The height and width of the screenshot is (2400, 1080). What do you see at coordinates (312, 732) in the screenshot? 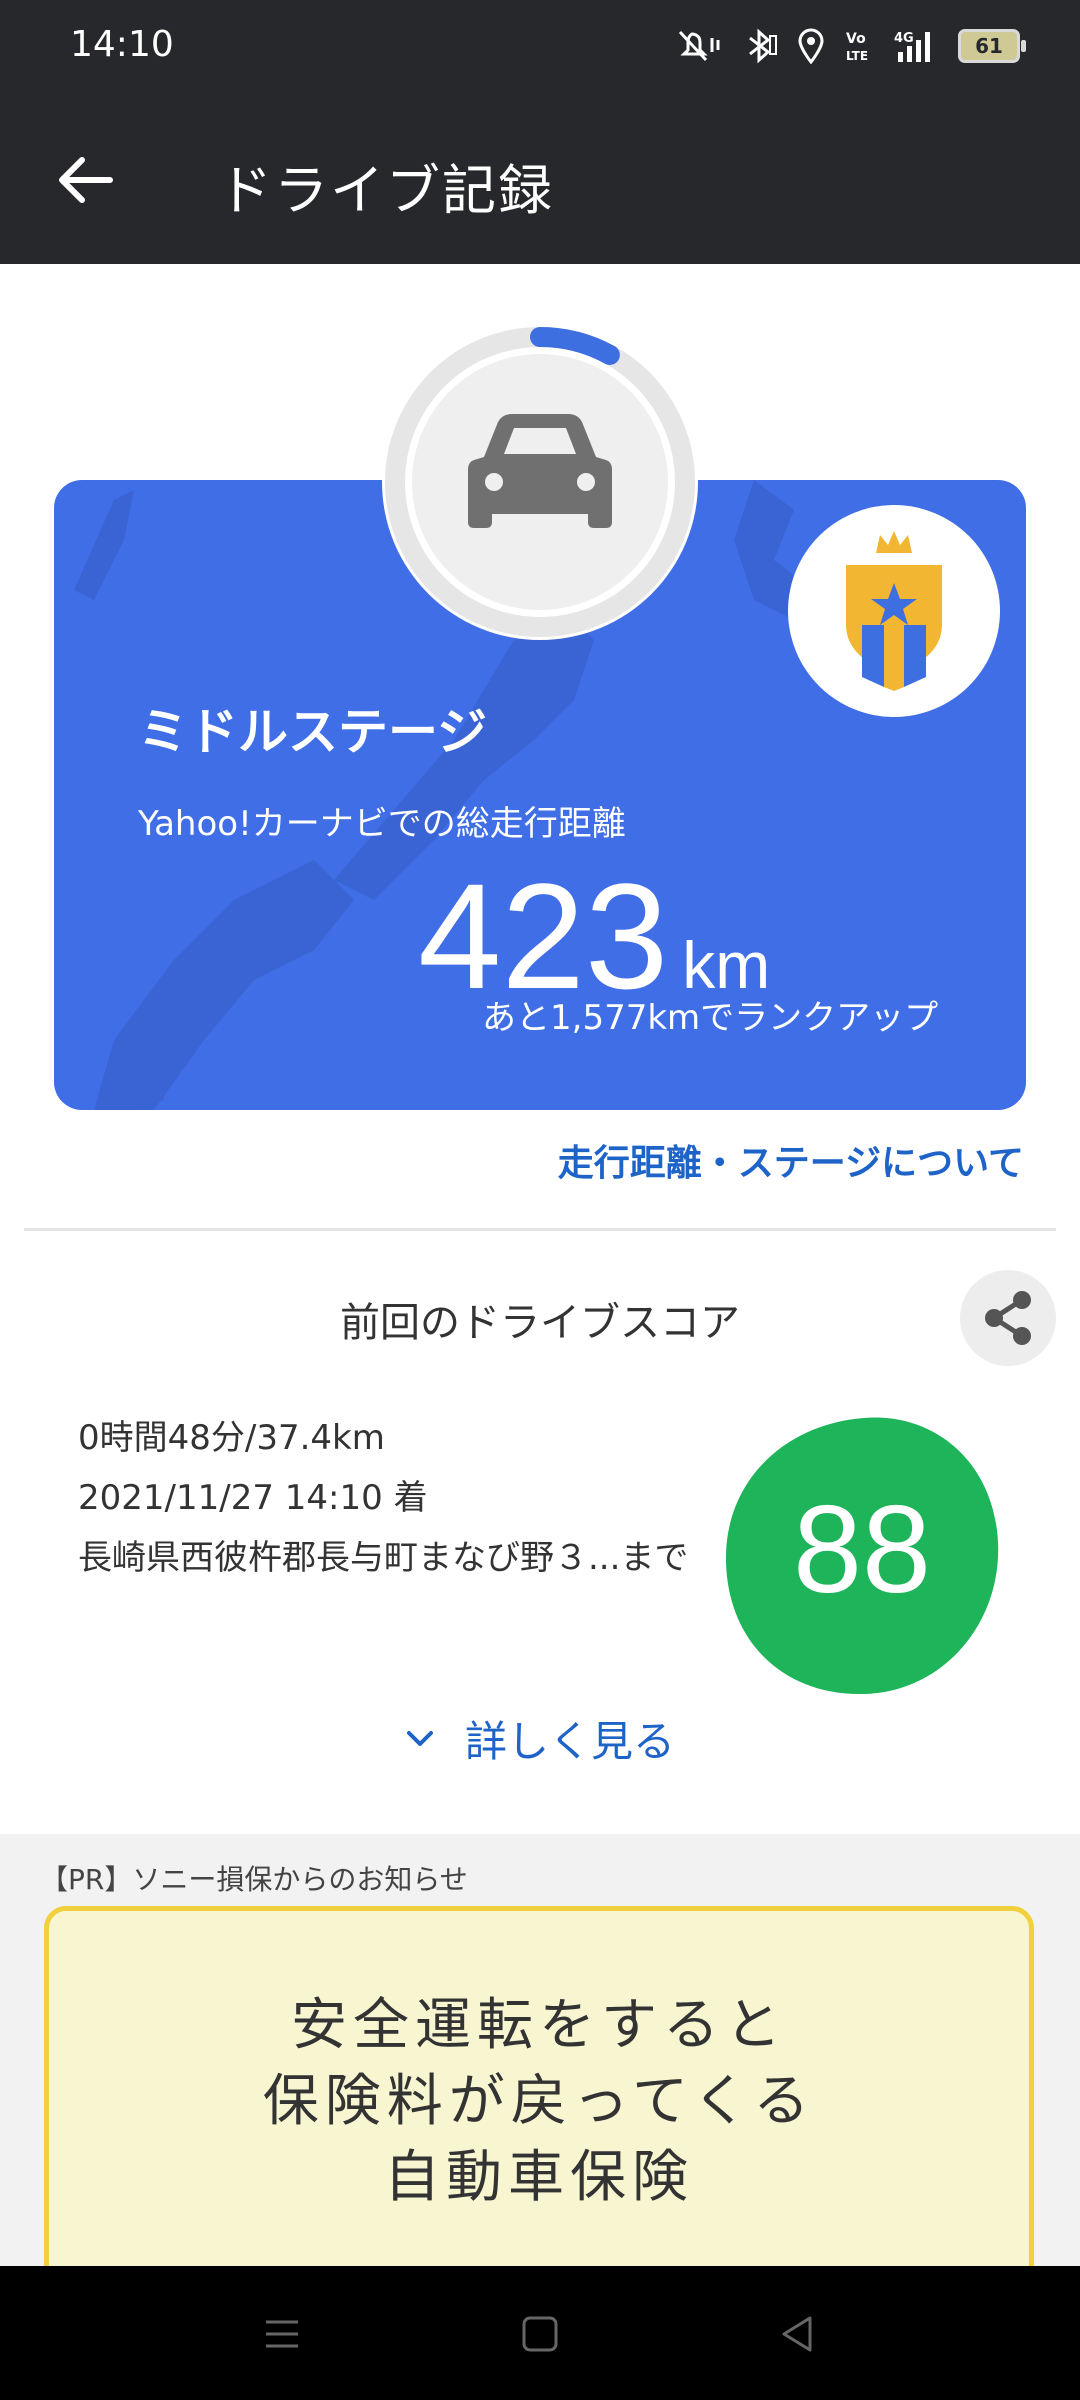
I see `stage-name: ミドルステージ` at bounding box center [312, 732].